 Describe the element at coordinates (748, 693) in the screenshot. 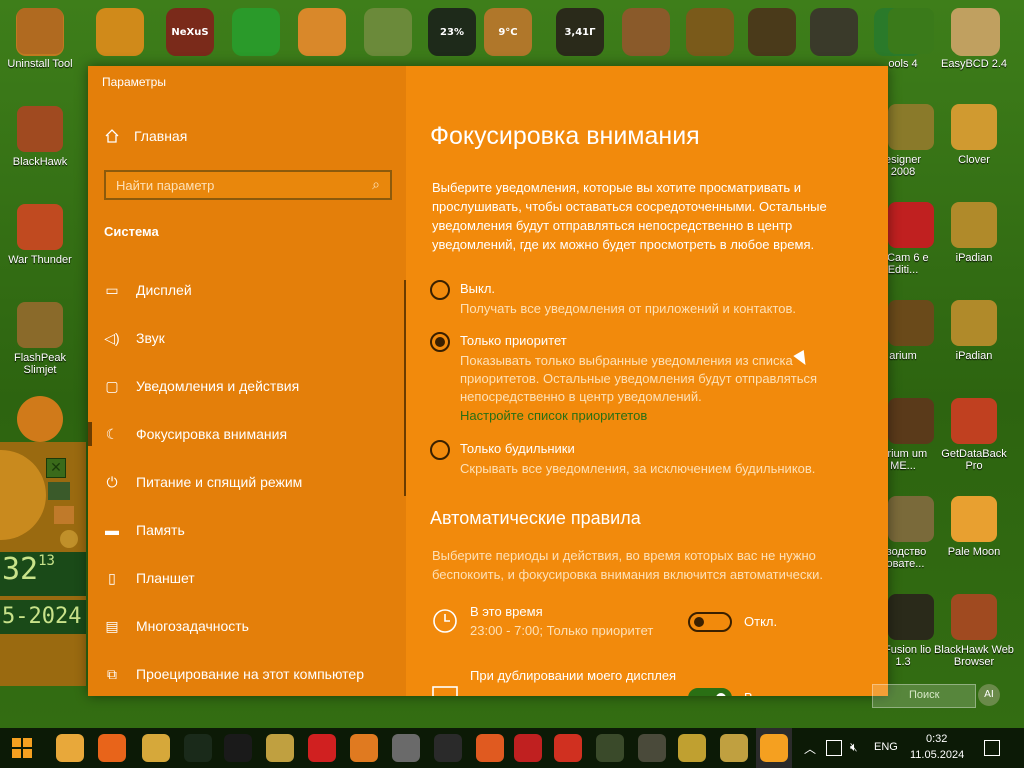

I see `rule-display-toggle-label: В` at that location.